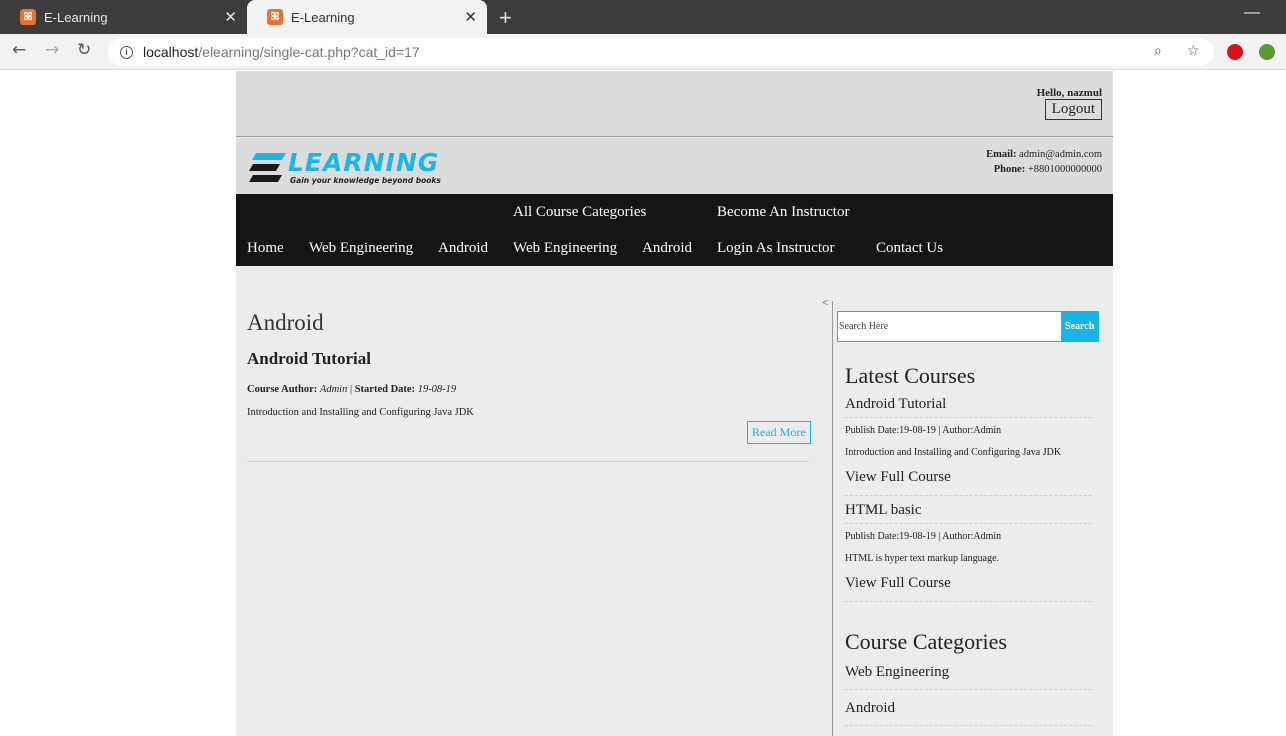 This screenshot has height=736, width=1286. What do you see at coordinates (926, 641) in the screenshot?
I see `course-categories-heading: Course Categories` at bounding box center [926, 641].